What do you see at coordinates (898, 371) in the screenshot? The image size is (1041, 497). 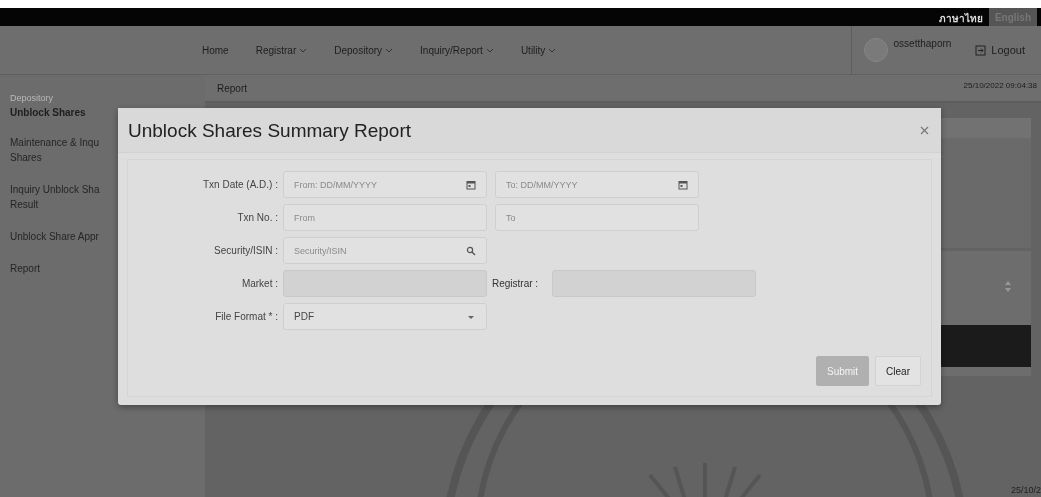 I see `clear-button: Clear` at bounding box center [898, 371].